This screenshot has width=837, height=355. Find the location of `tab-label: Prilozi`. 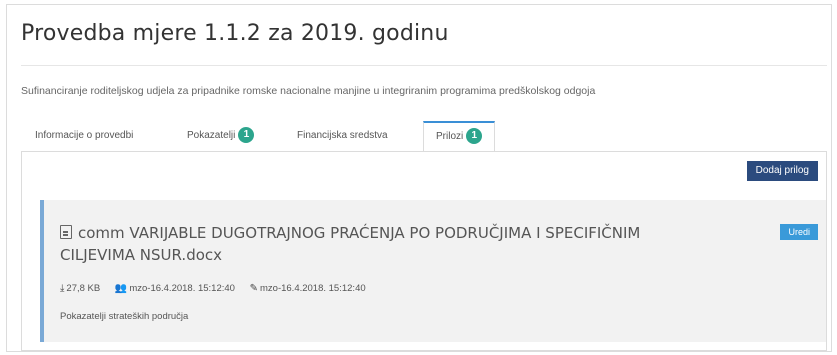

tab-label: Prilozi is located at coordinates (450, 136).